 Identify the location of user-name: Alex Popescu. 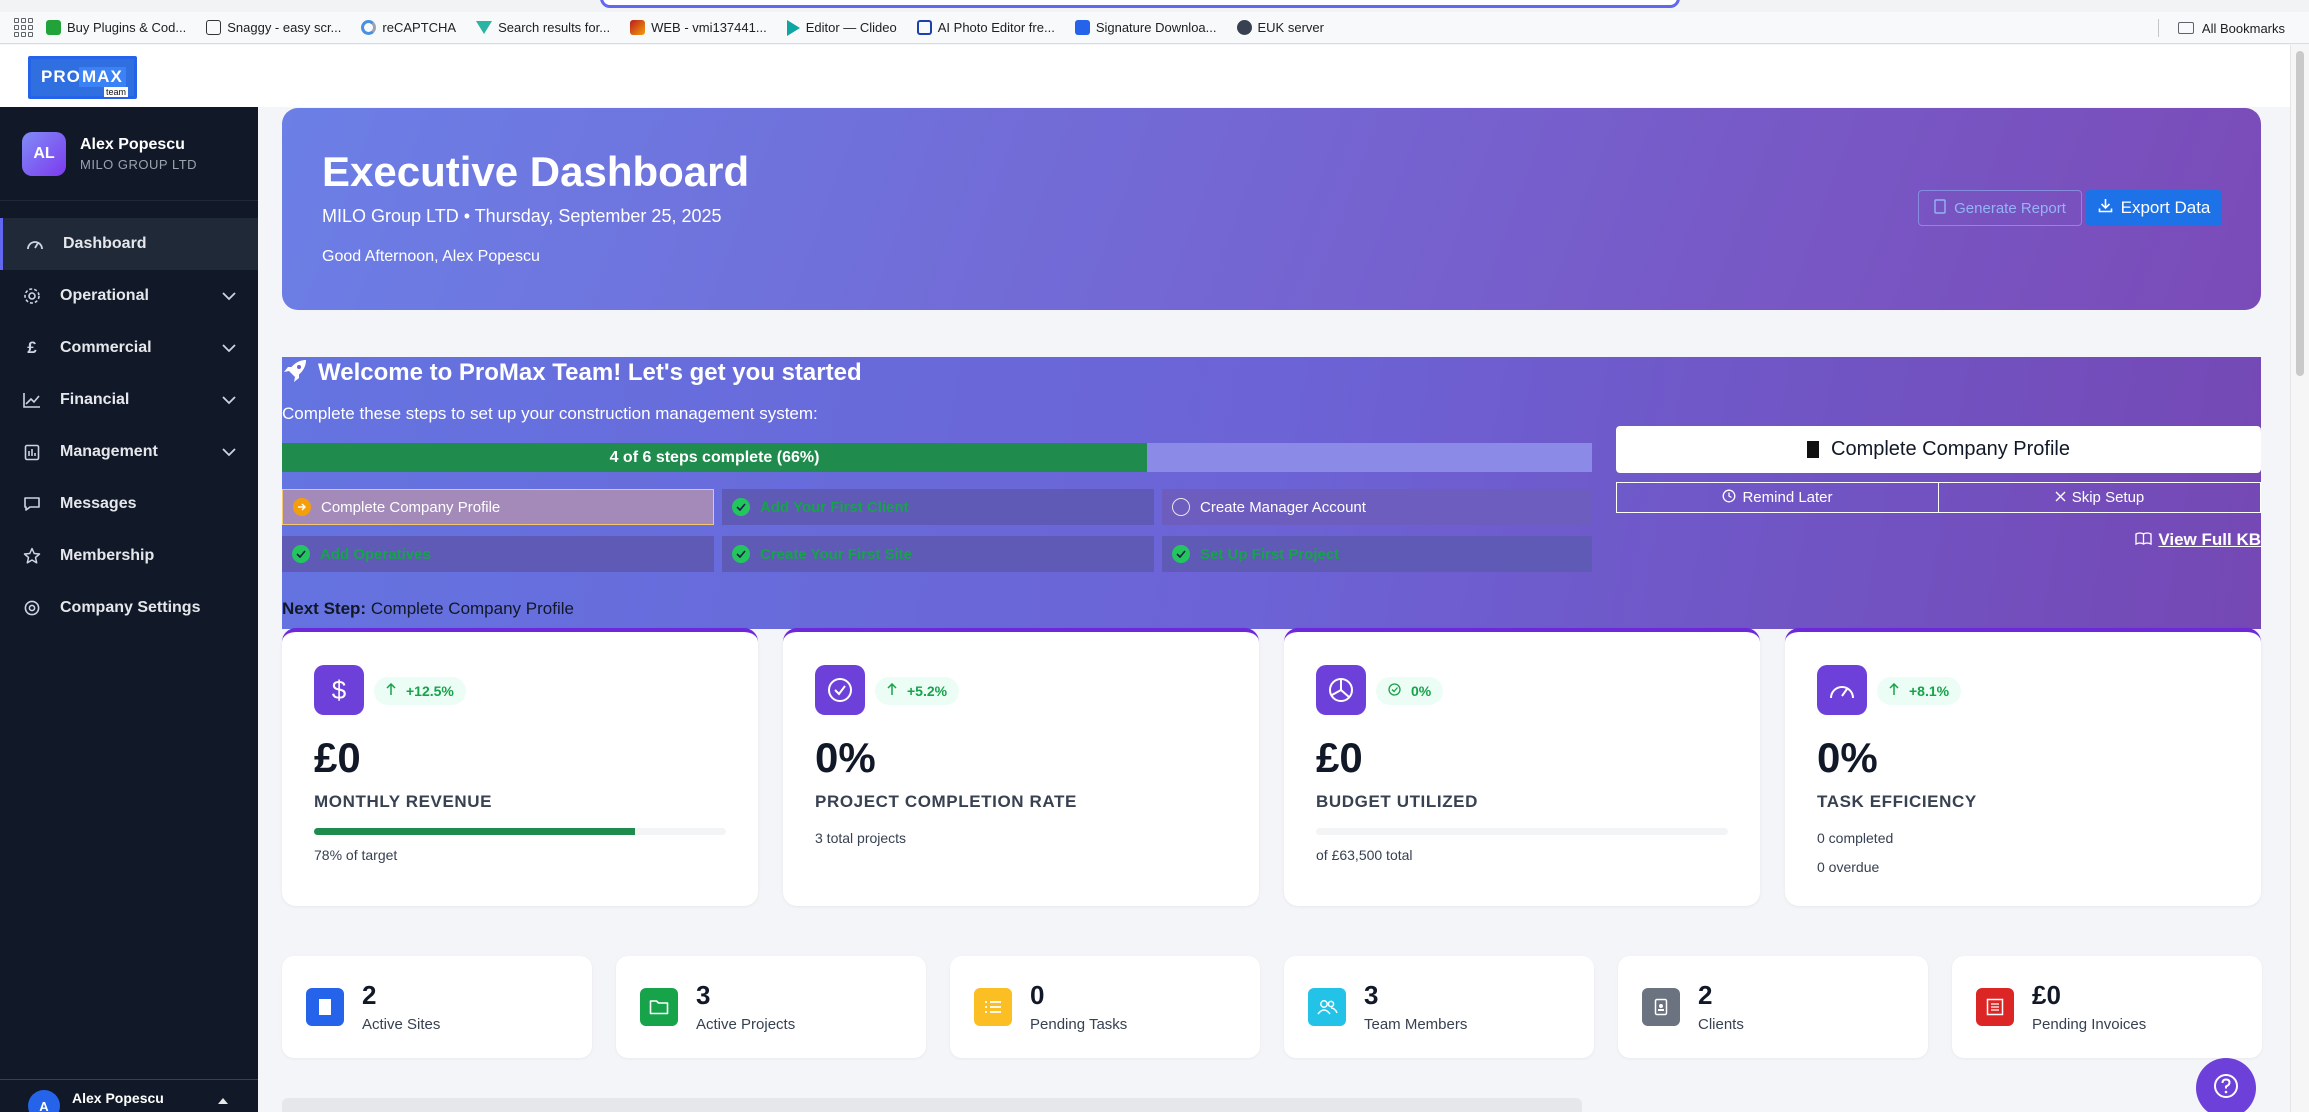
(132, 144).